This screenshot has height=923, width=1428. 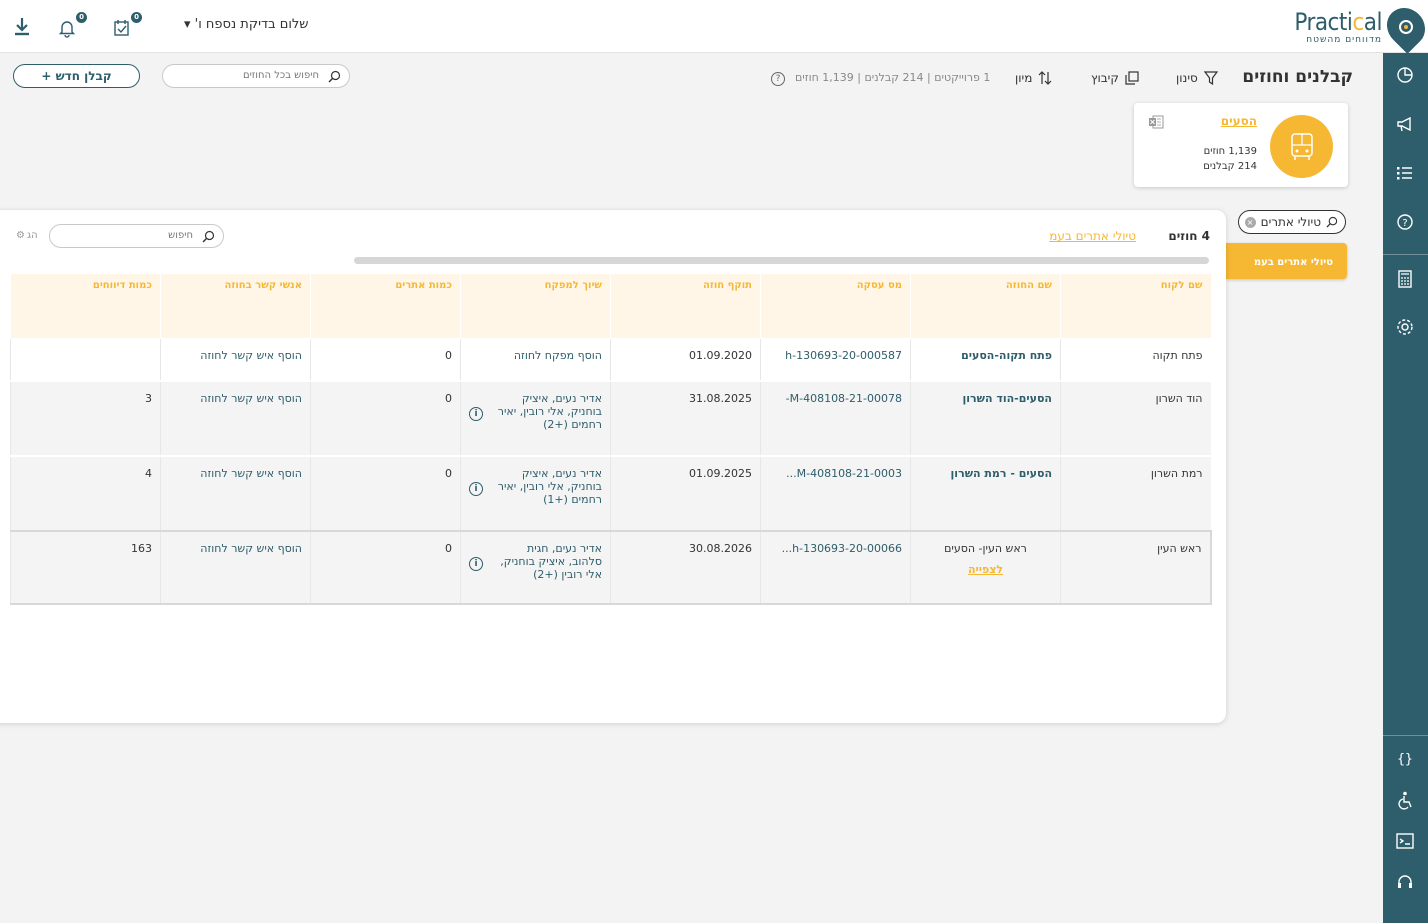 I want to click on dashboard-icon, so click(x=1405, y=75).